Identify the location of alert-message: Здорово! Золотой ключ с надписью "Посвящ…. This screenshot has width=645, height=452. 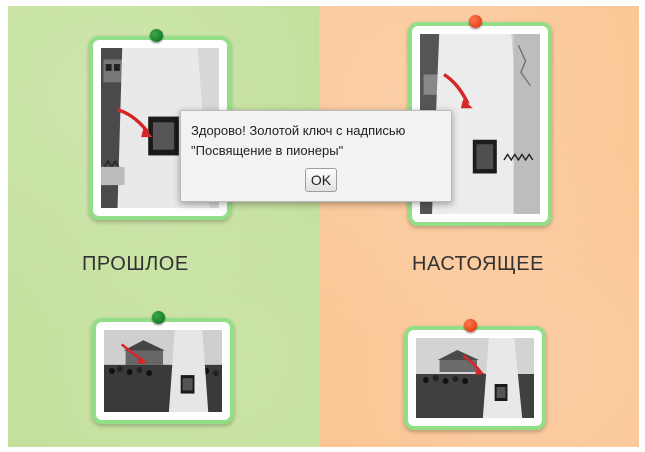
(316, 141).